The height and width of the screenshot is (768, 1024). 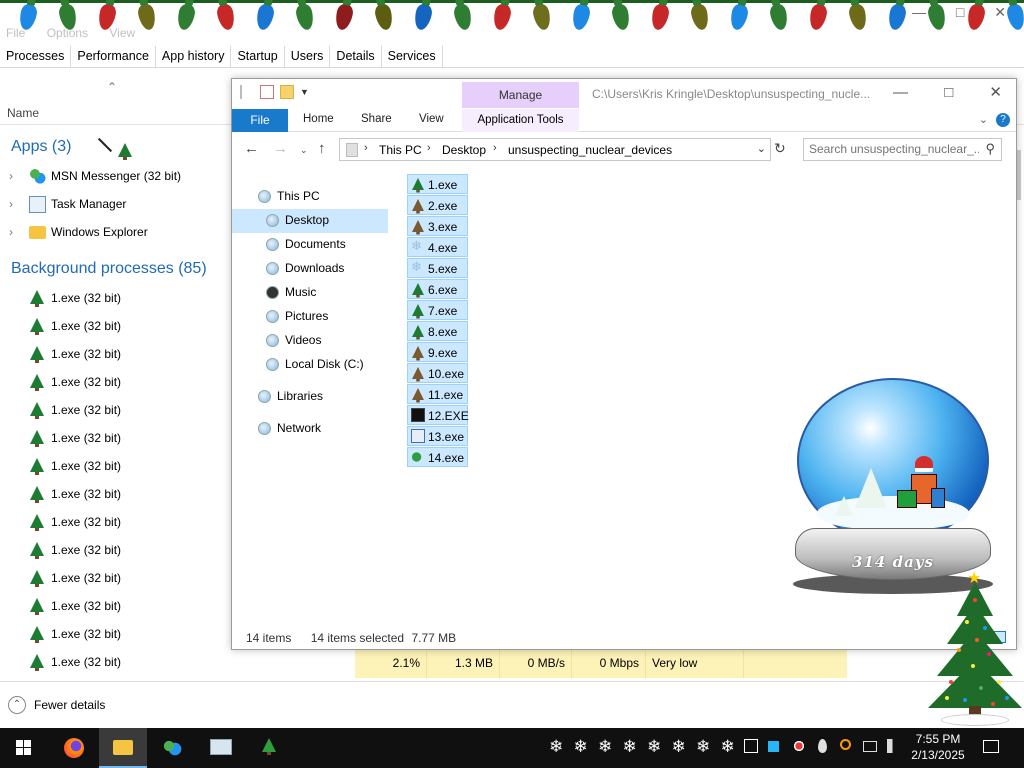 I want to click on taskbar-task-manager, so click(x=221, y=748).